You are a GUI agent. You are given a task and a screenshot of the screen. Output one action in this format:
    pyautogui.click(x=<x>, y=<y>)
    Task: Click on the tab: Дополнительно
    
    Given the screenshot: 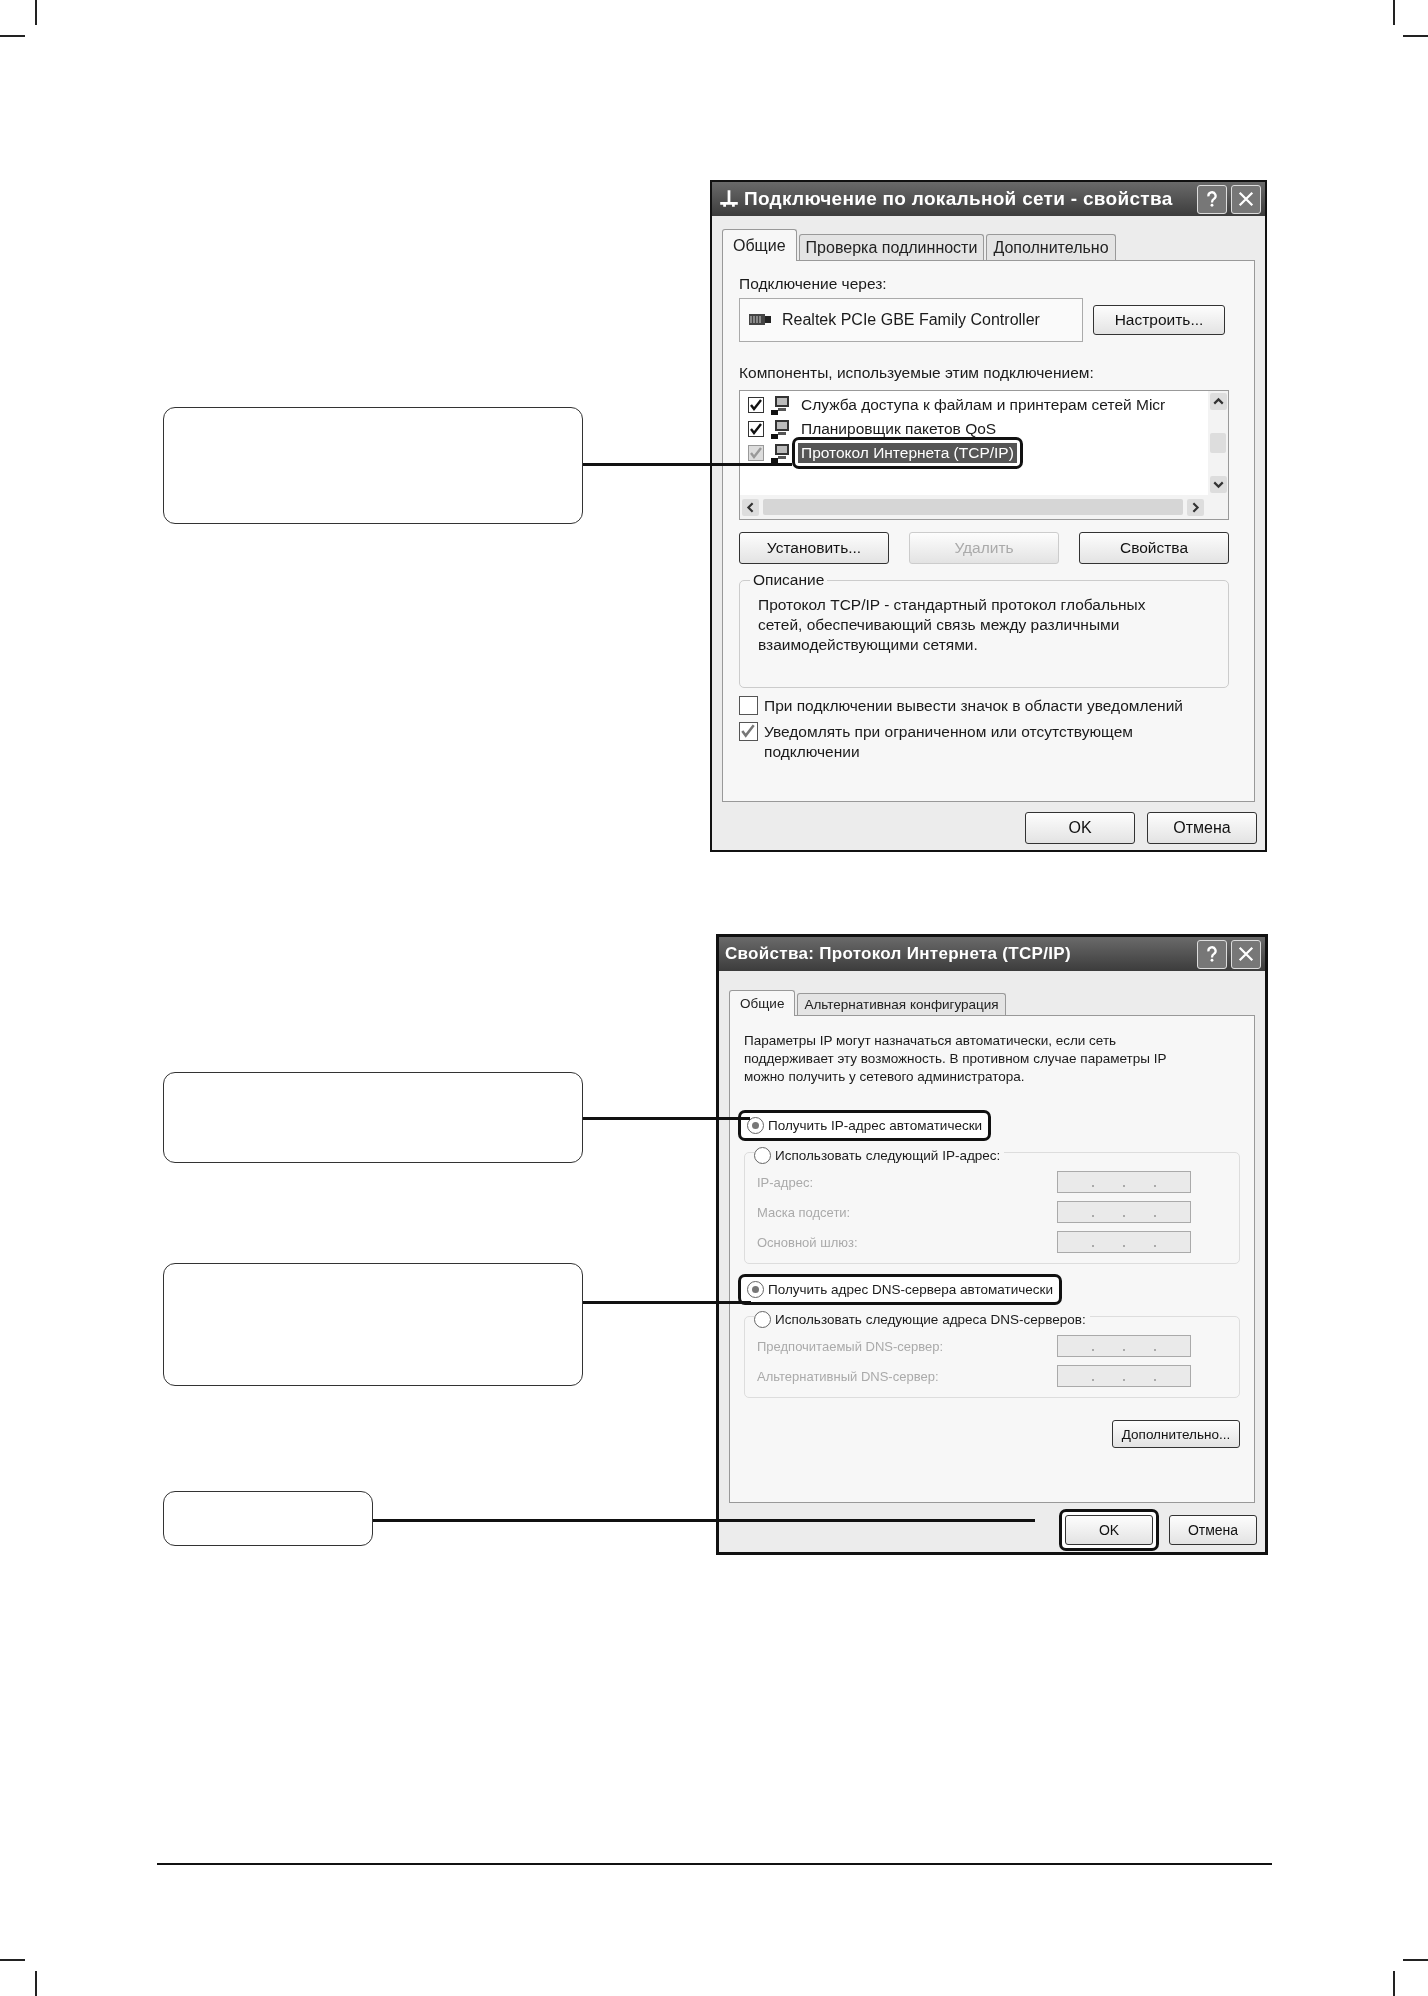 What is the action you would take?
    pyautogui.click(x=1051, y=247)
    